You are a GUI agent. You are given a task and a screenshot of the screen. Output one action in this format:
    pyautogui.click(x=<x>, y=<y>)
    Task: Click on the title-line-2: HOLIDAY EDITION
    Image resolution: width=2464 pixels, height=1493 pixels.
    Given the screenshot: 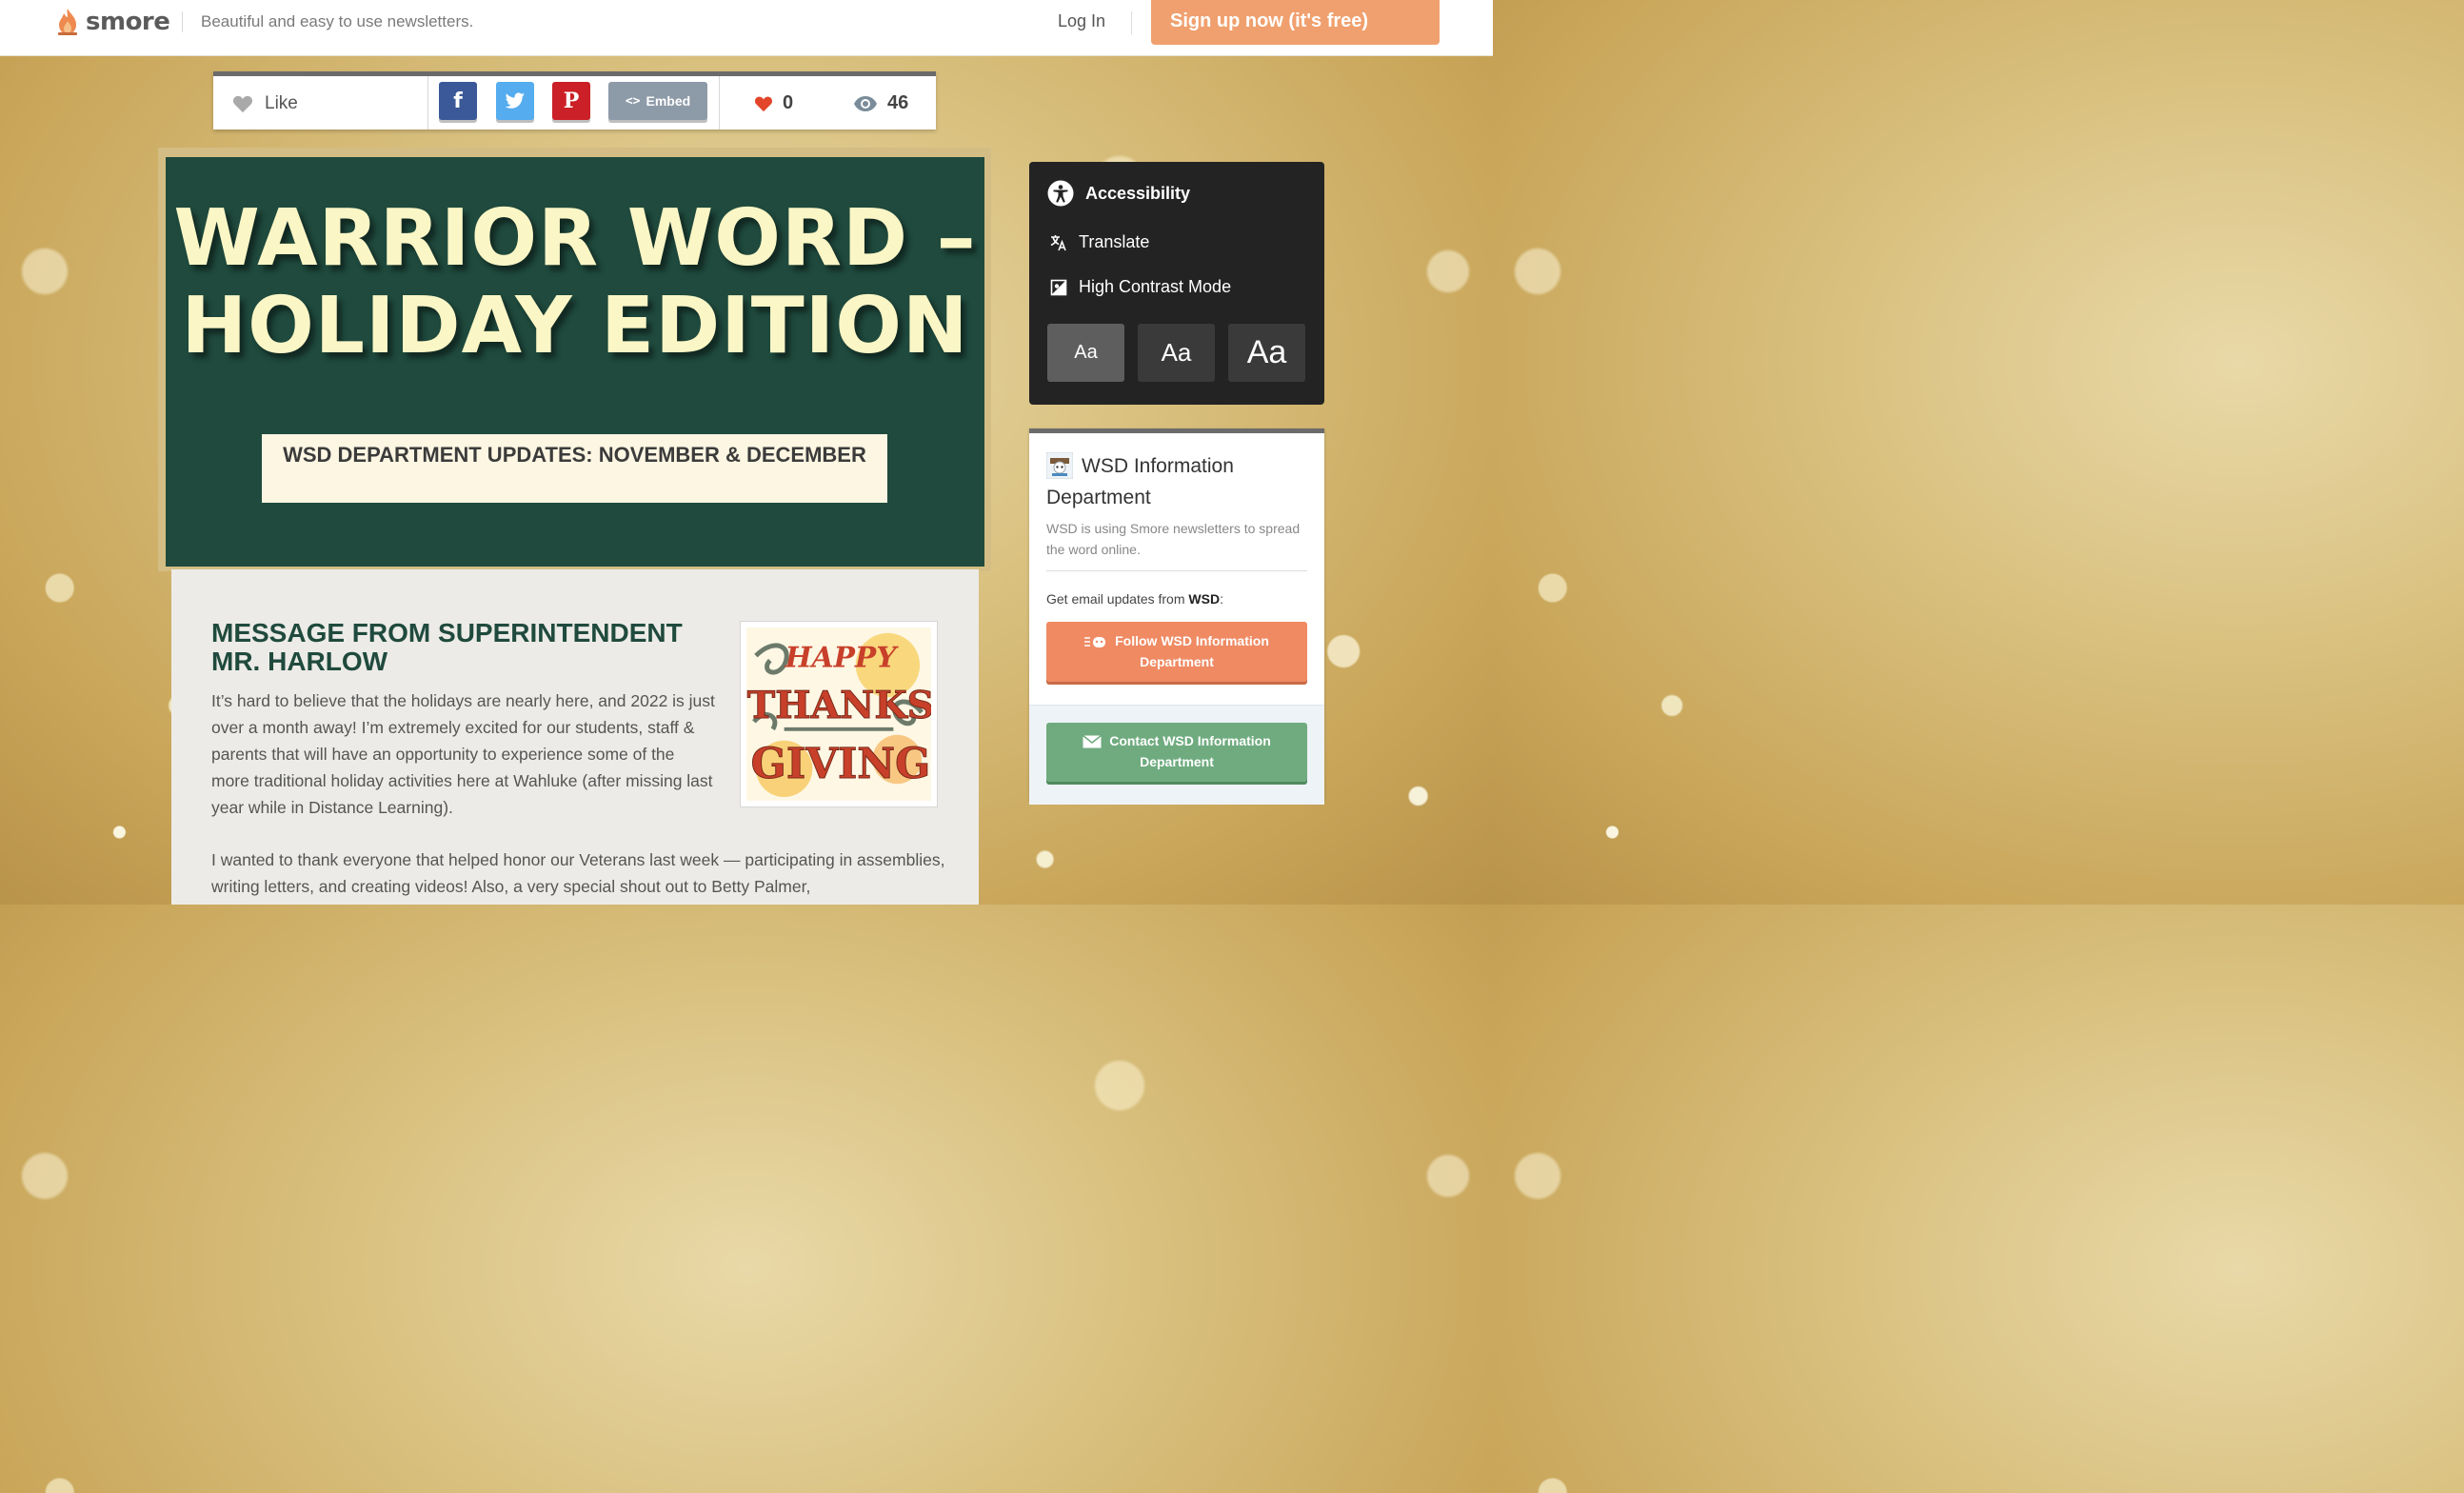 What is the action you would take?
    pyautogui.click(x=575, y=326)
    